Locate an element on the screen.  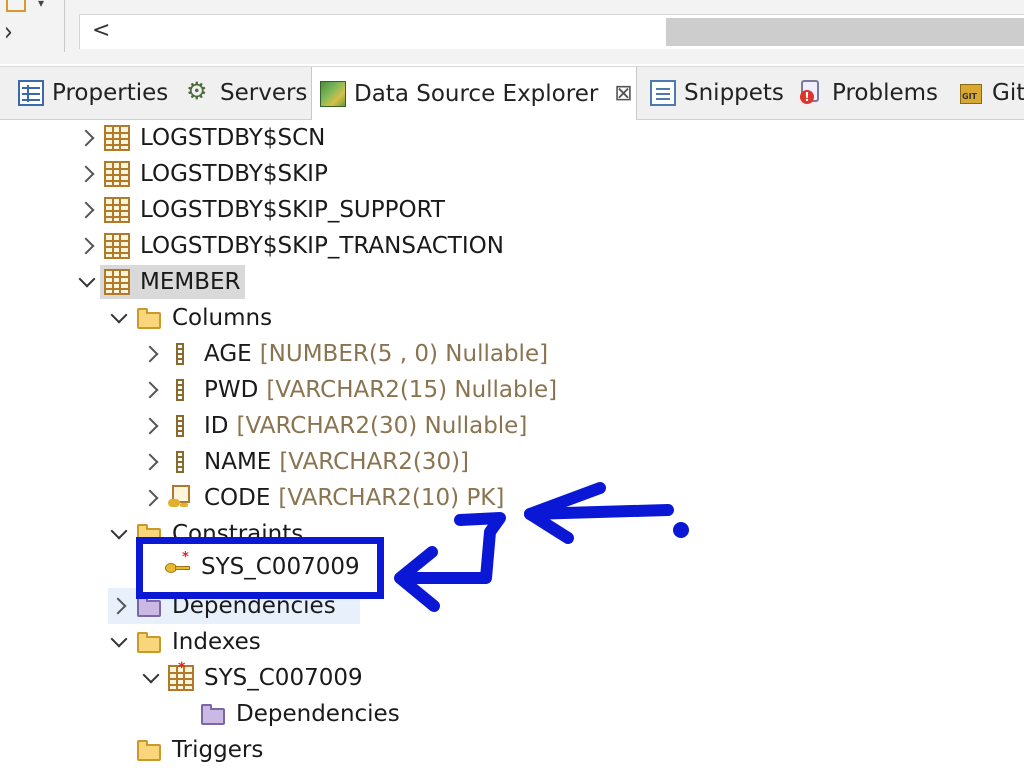
editor-area: ▾ › < is located at coordinates (512, 32).